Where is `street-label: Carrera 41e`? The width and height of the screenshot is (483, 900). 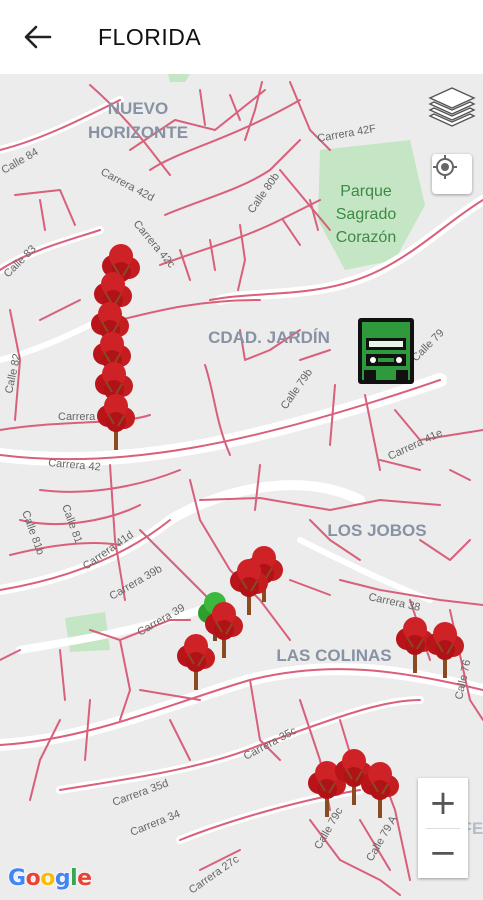 street-label: Carrera 41e is located at coordinates (415, 445).